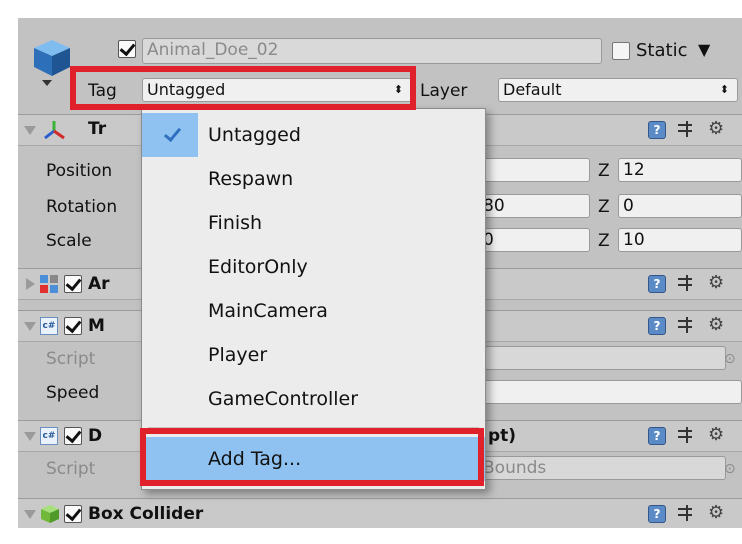 The height and width of the screenshot is (544, 742). Describe the element at coordinates (127, 49) in the screenshot. I see `gameobject-active-checkbox` at that location.